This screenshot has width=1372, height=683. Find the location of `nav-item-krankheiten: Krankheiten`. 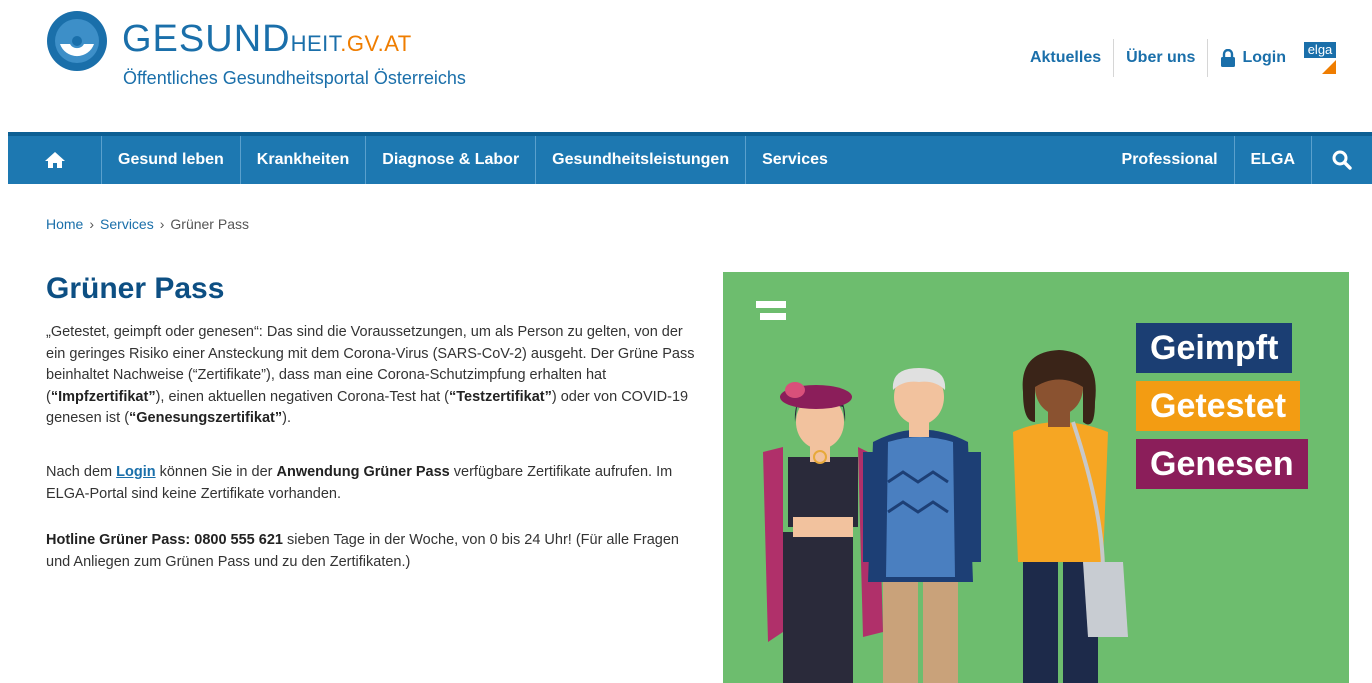

nav-item-krankheiten: Krankheiten is located at coordinates (304, 160).